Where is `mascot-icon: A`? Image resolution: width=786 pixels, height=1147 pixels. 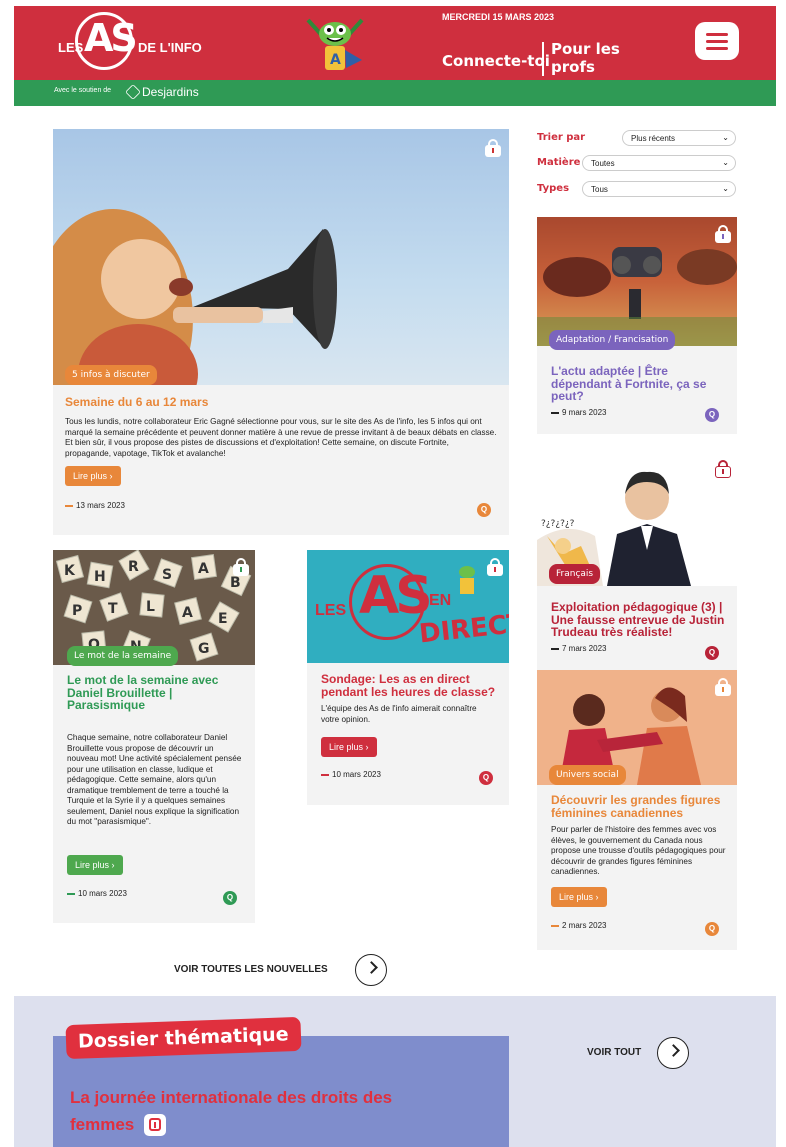
mascot-icon: A is located at coordinates (335, 44).